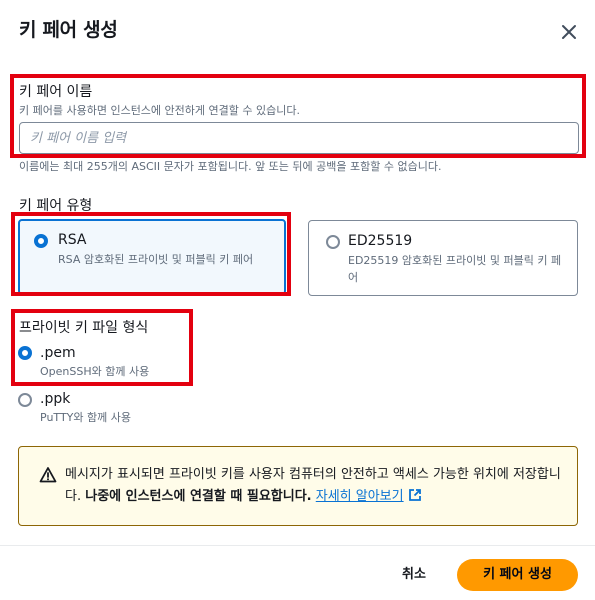 The width and height of the screenshot is (595, 600). I want to click on external-link-icon, so click(414, 495).